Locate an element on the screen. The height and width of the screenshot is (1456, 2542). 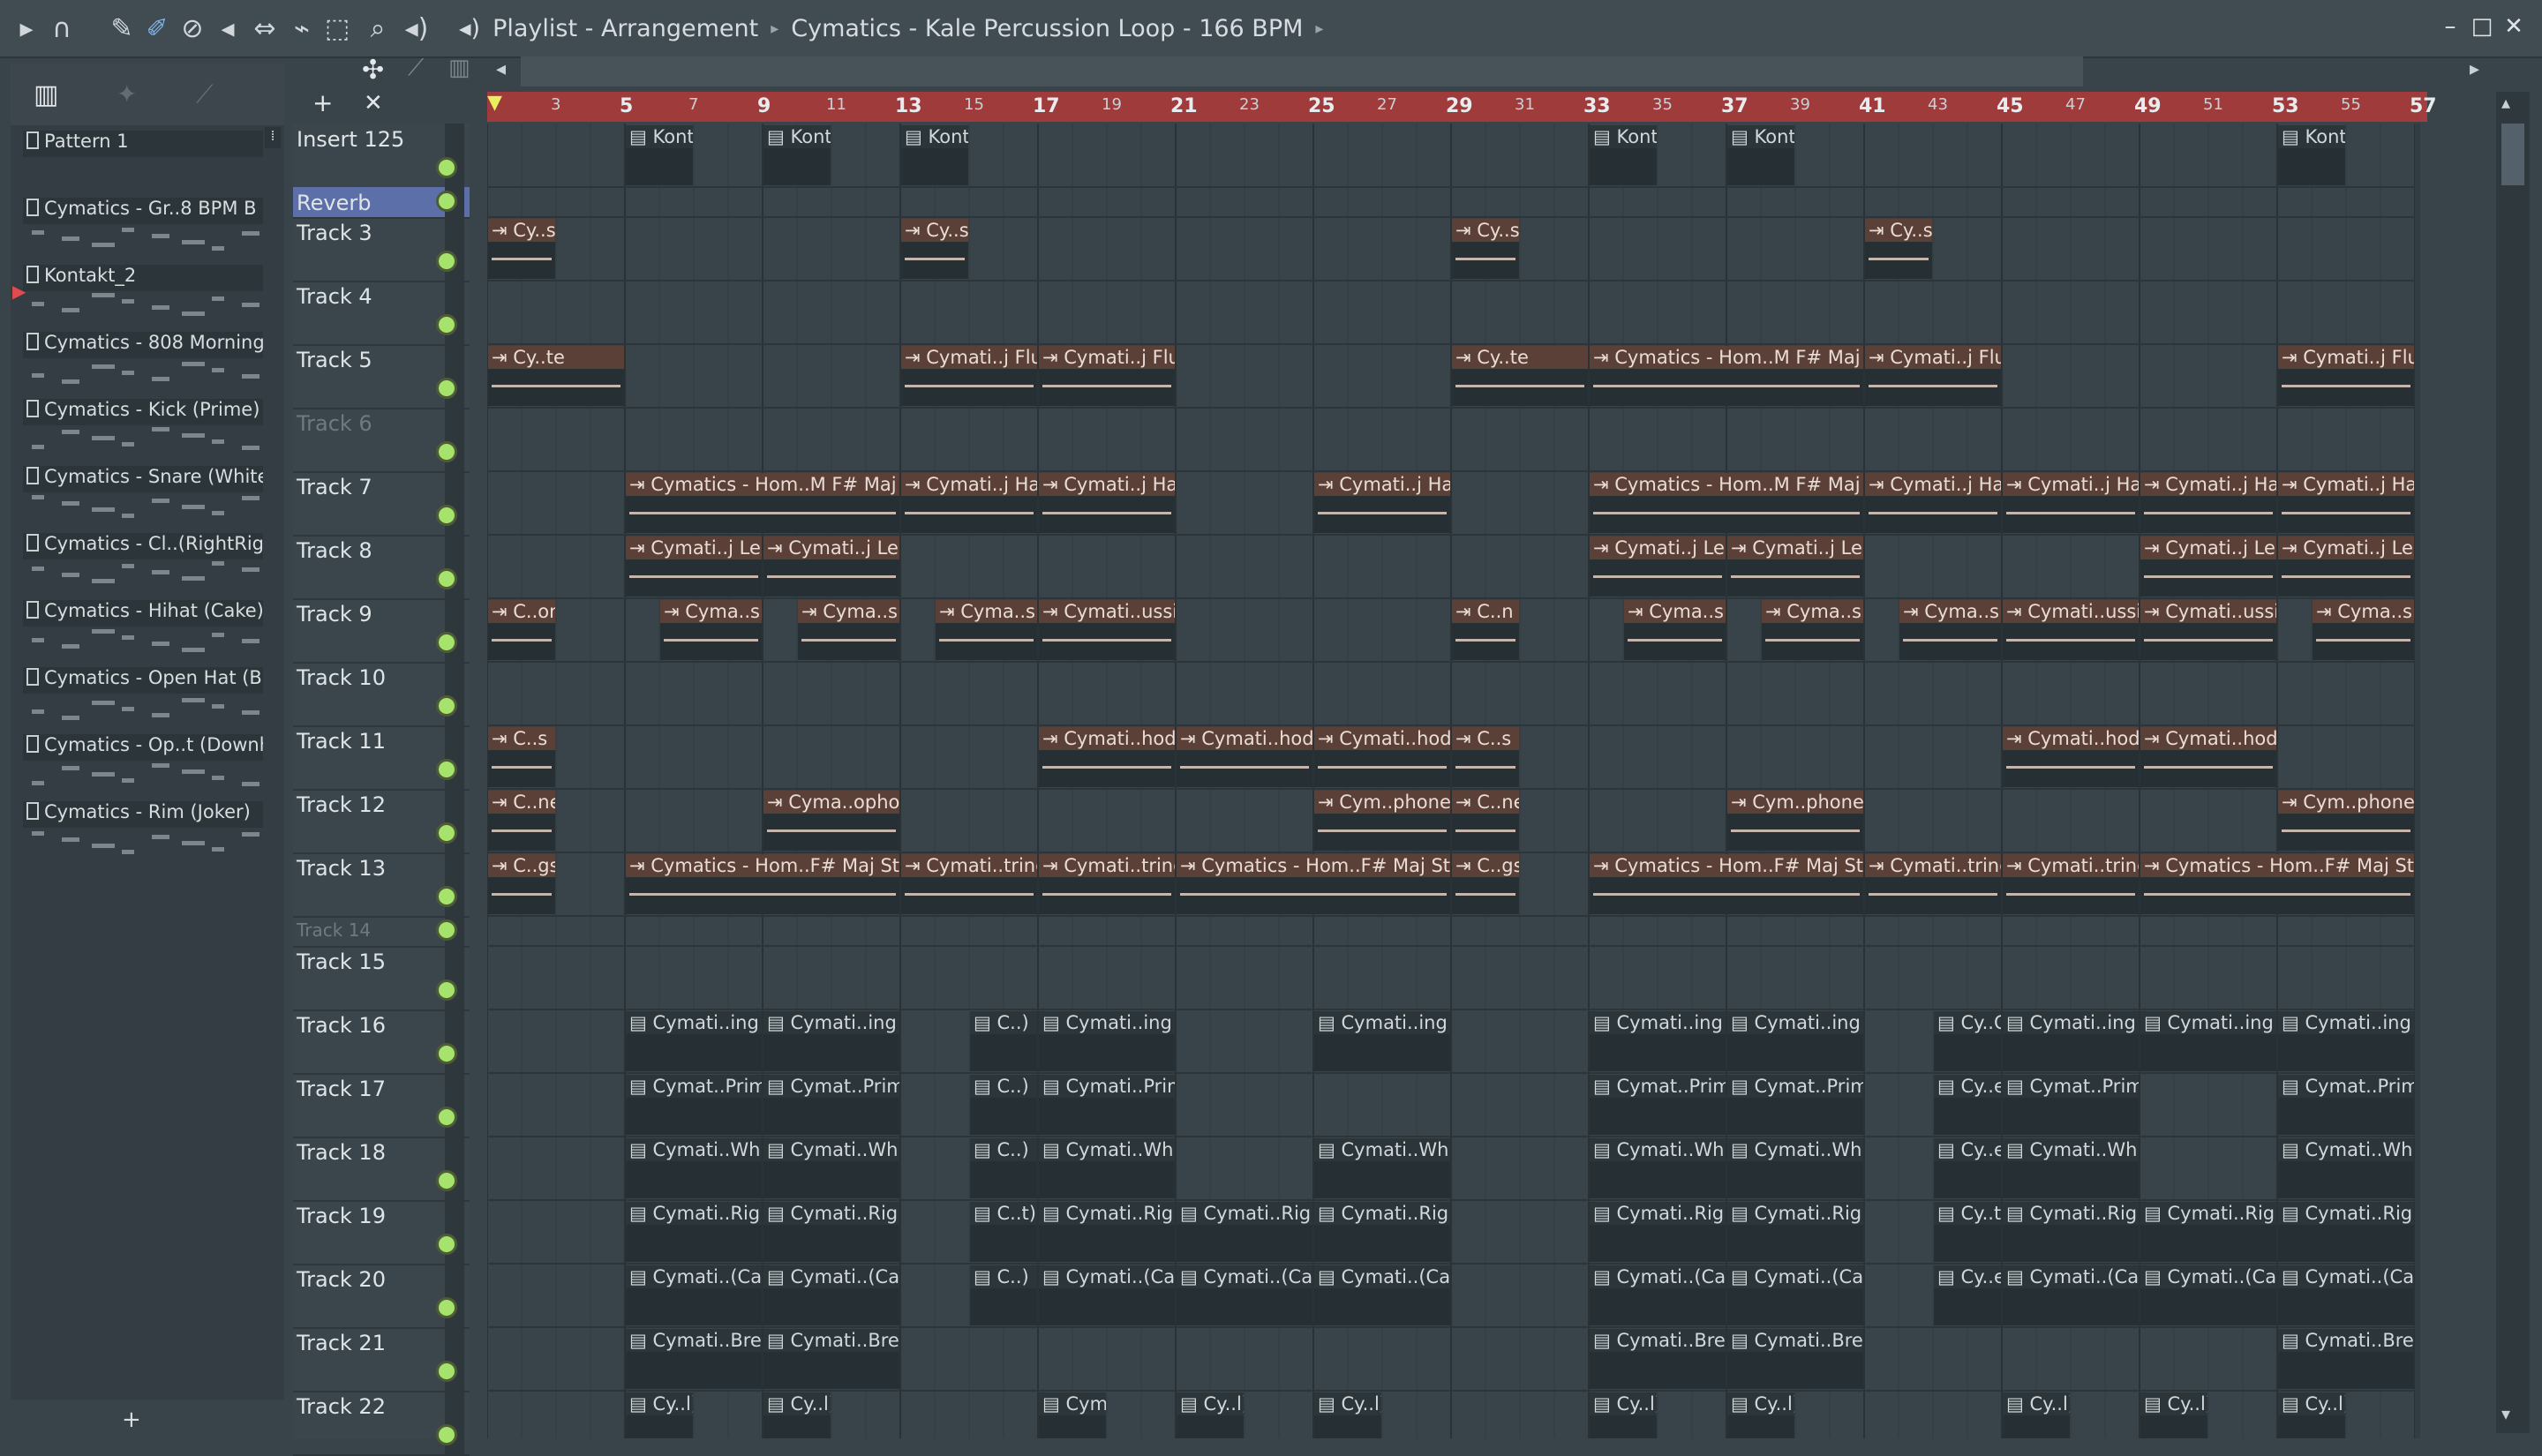
wave-snap-icon: ✣ is located at coordinates (373, 70).